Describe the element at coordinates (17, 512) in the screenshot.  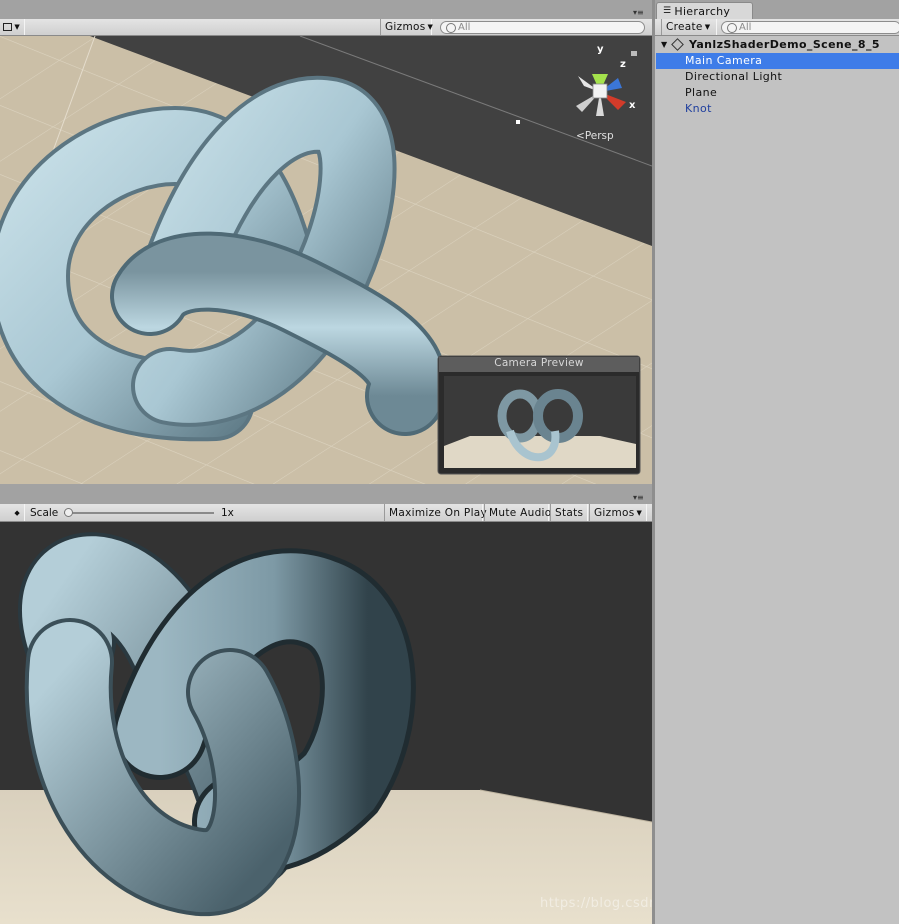
I see `updown-arrows-icon: ◆` at that location.